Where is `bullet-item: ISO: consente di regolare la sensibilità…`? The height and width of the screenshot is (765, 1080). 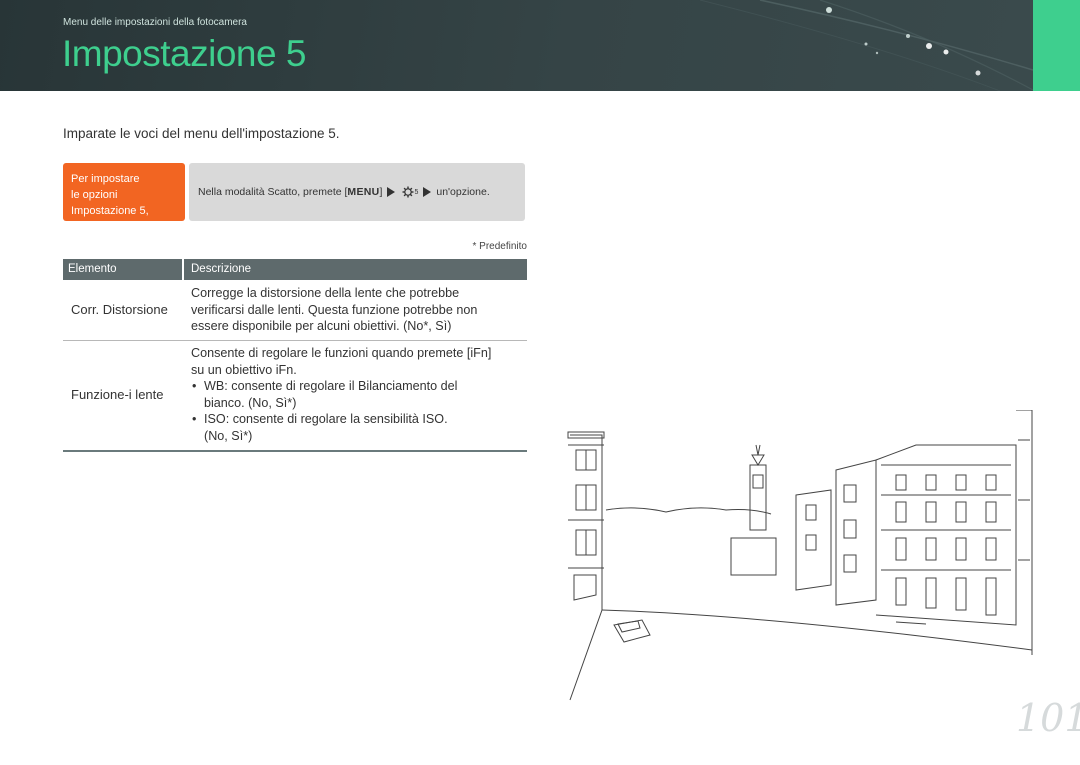 bullet-item: ISO: consente di regolare la sensibilità… is located at coordinates (359, 427).